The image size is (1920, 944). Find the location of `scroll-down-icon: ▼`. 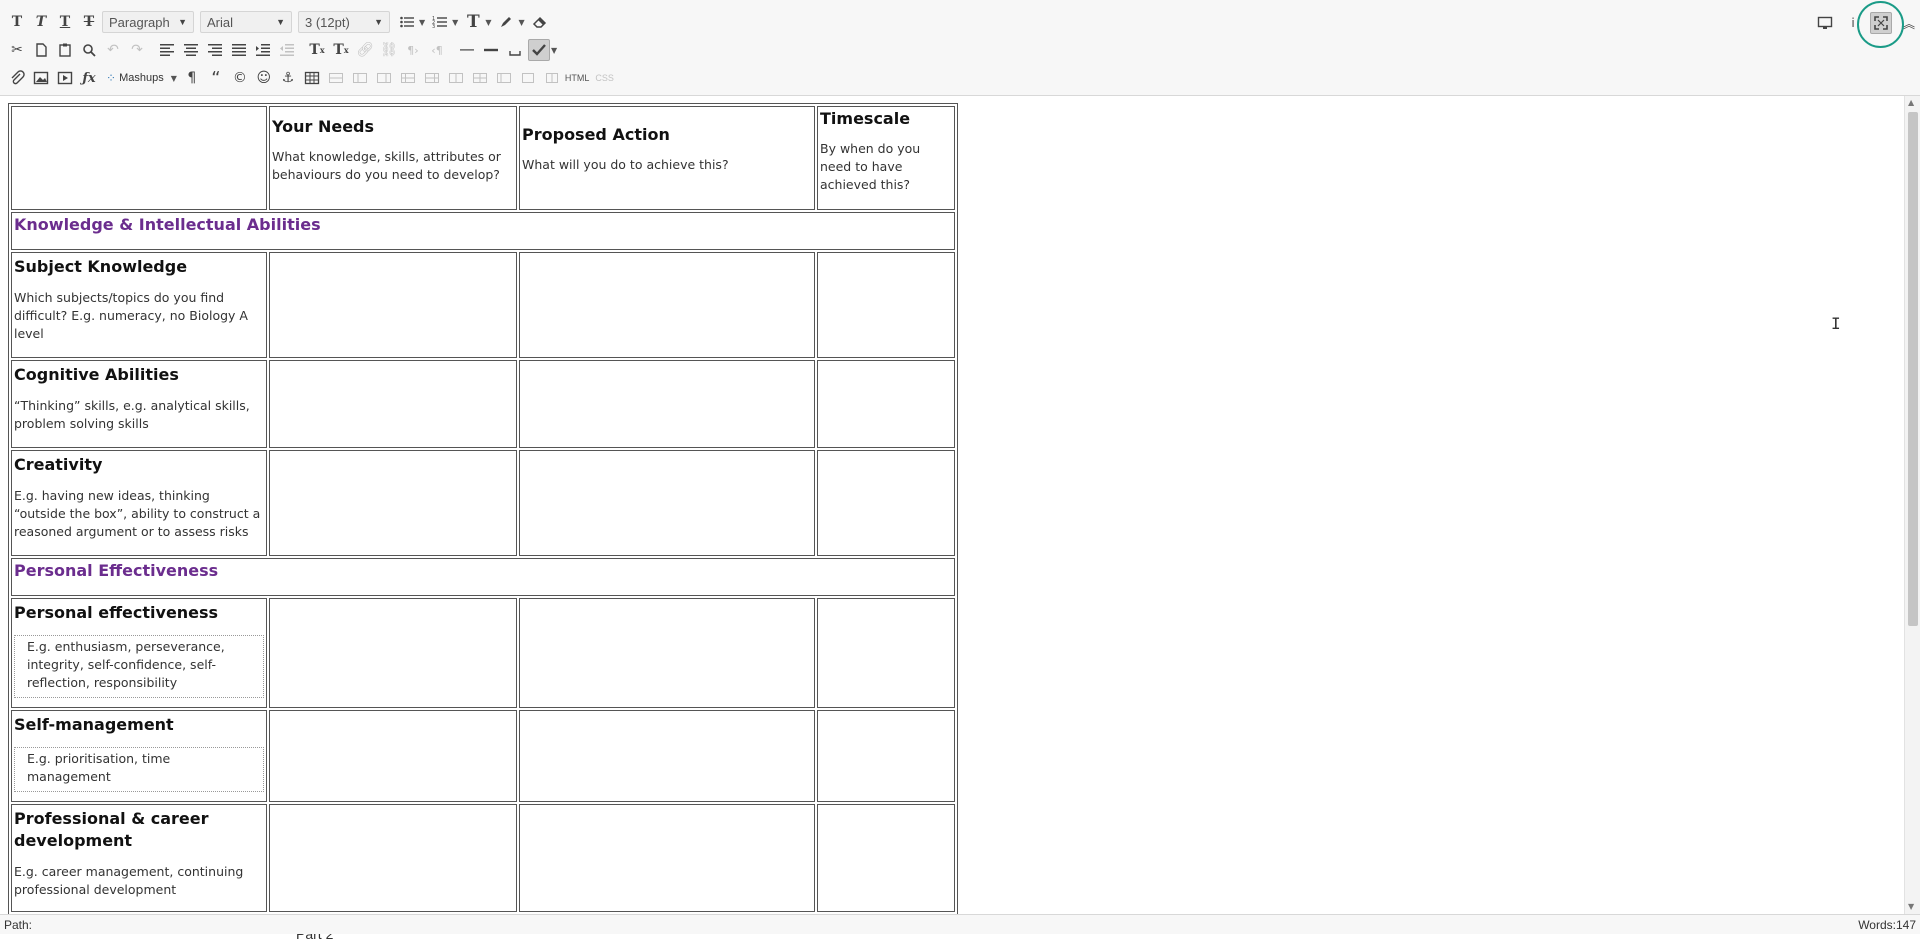

scroll-down-icon: ▼ is located at coordinates (1911, 906).